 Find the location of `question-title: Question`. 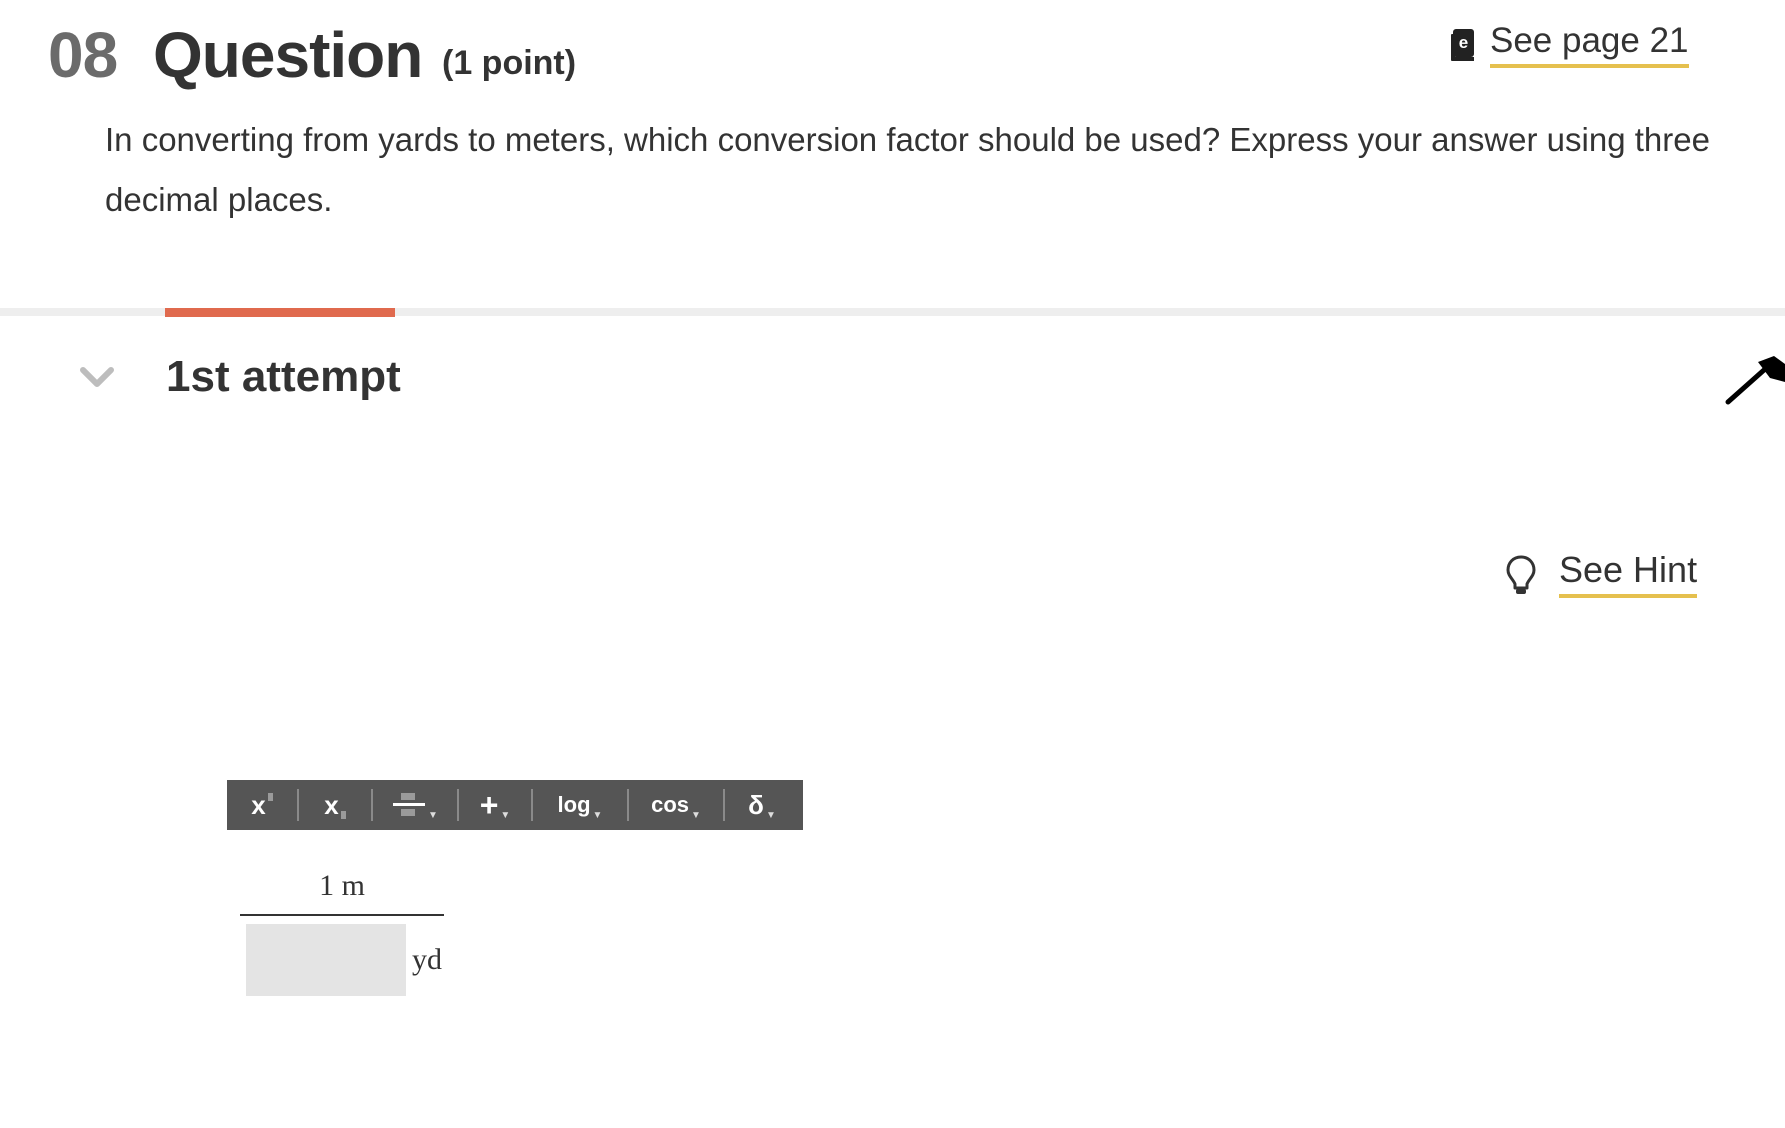

question-title: Question is located at coordinates (288, 55).